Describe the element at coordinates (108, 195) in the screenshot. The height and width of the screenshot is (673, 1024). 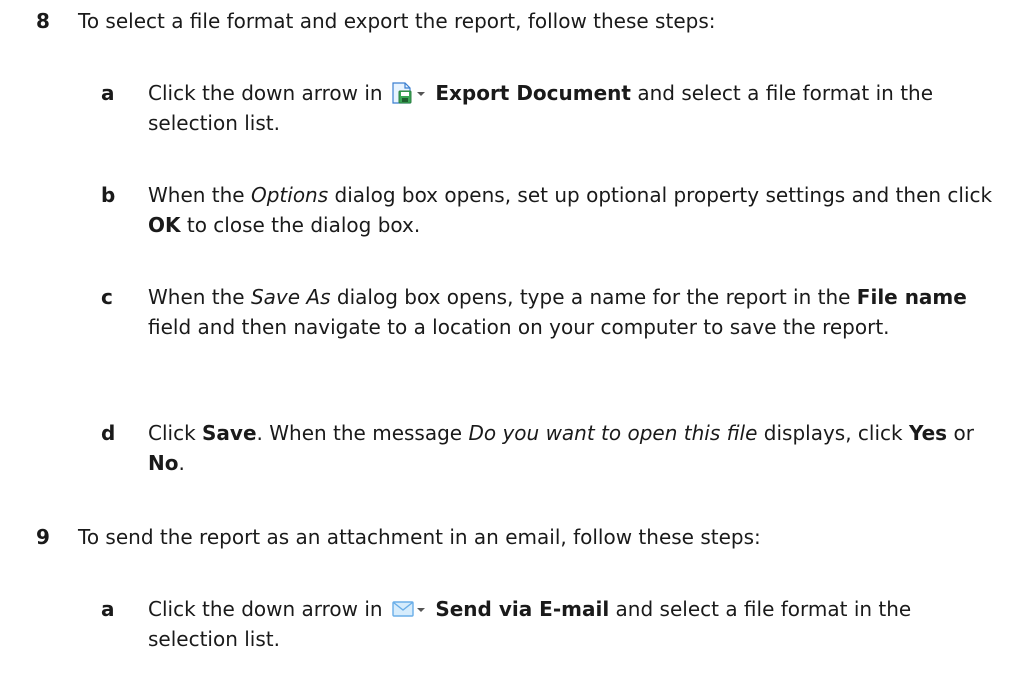
I see `substep-letter: b` at that location.